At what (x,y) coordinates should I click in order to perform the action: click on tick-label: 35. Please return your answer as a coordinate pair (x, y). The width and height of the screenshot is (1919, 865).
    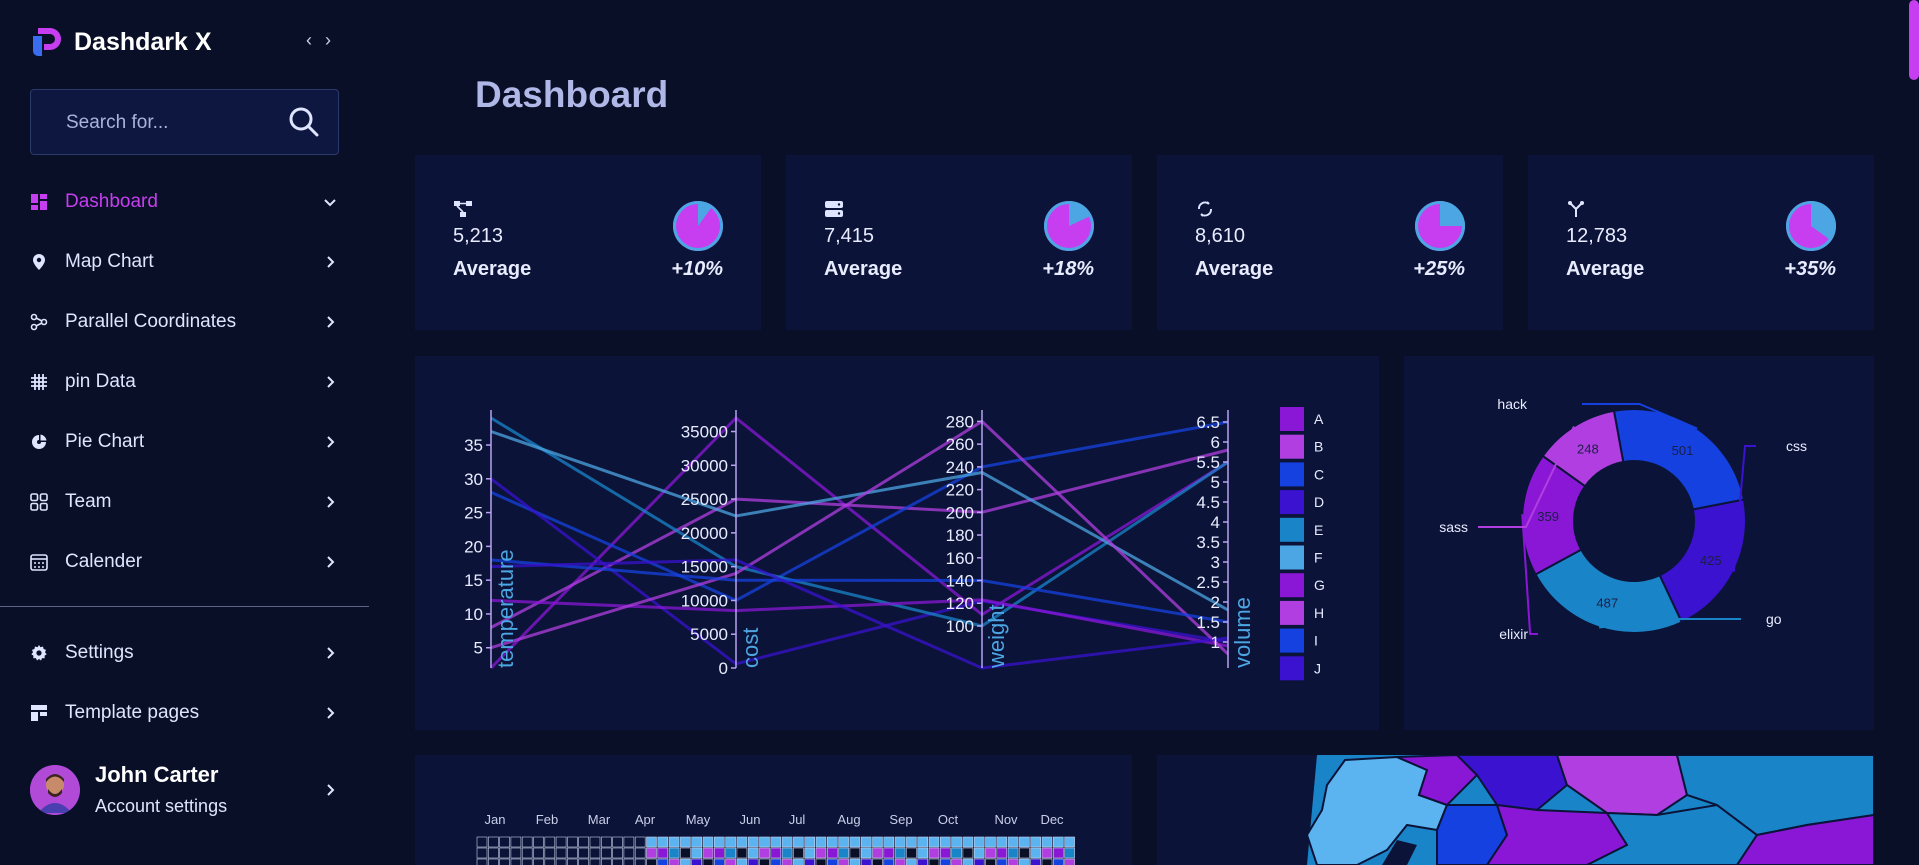
    Looking at the image, I should click on (473, 445).